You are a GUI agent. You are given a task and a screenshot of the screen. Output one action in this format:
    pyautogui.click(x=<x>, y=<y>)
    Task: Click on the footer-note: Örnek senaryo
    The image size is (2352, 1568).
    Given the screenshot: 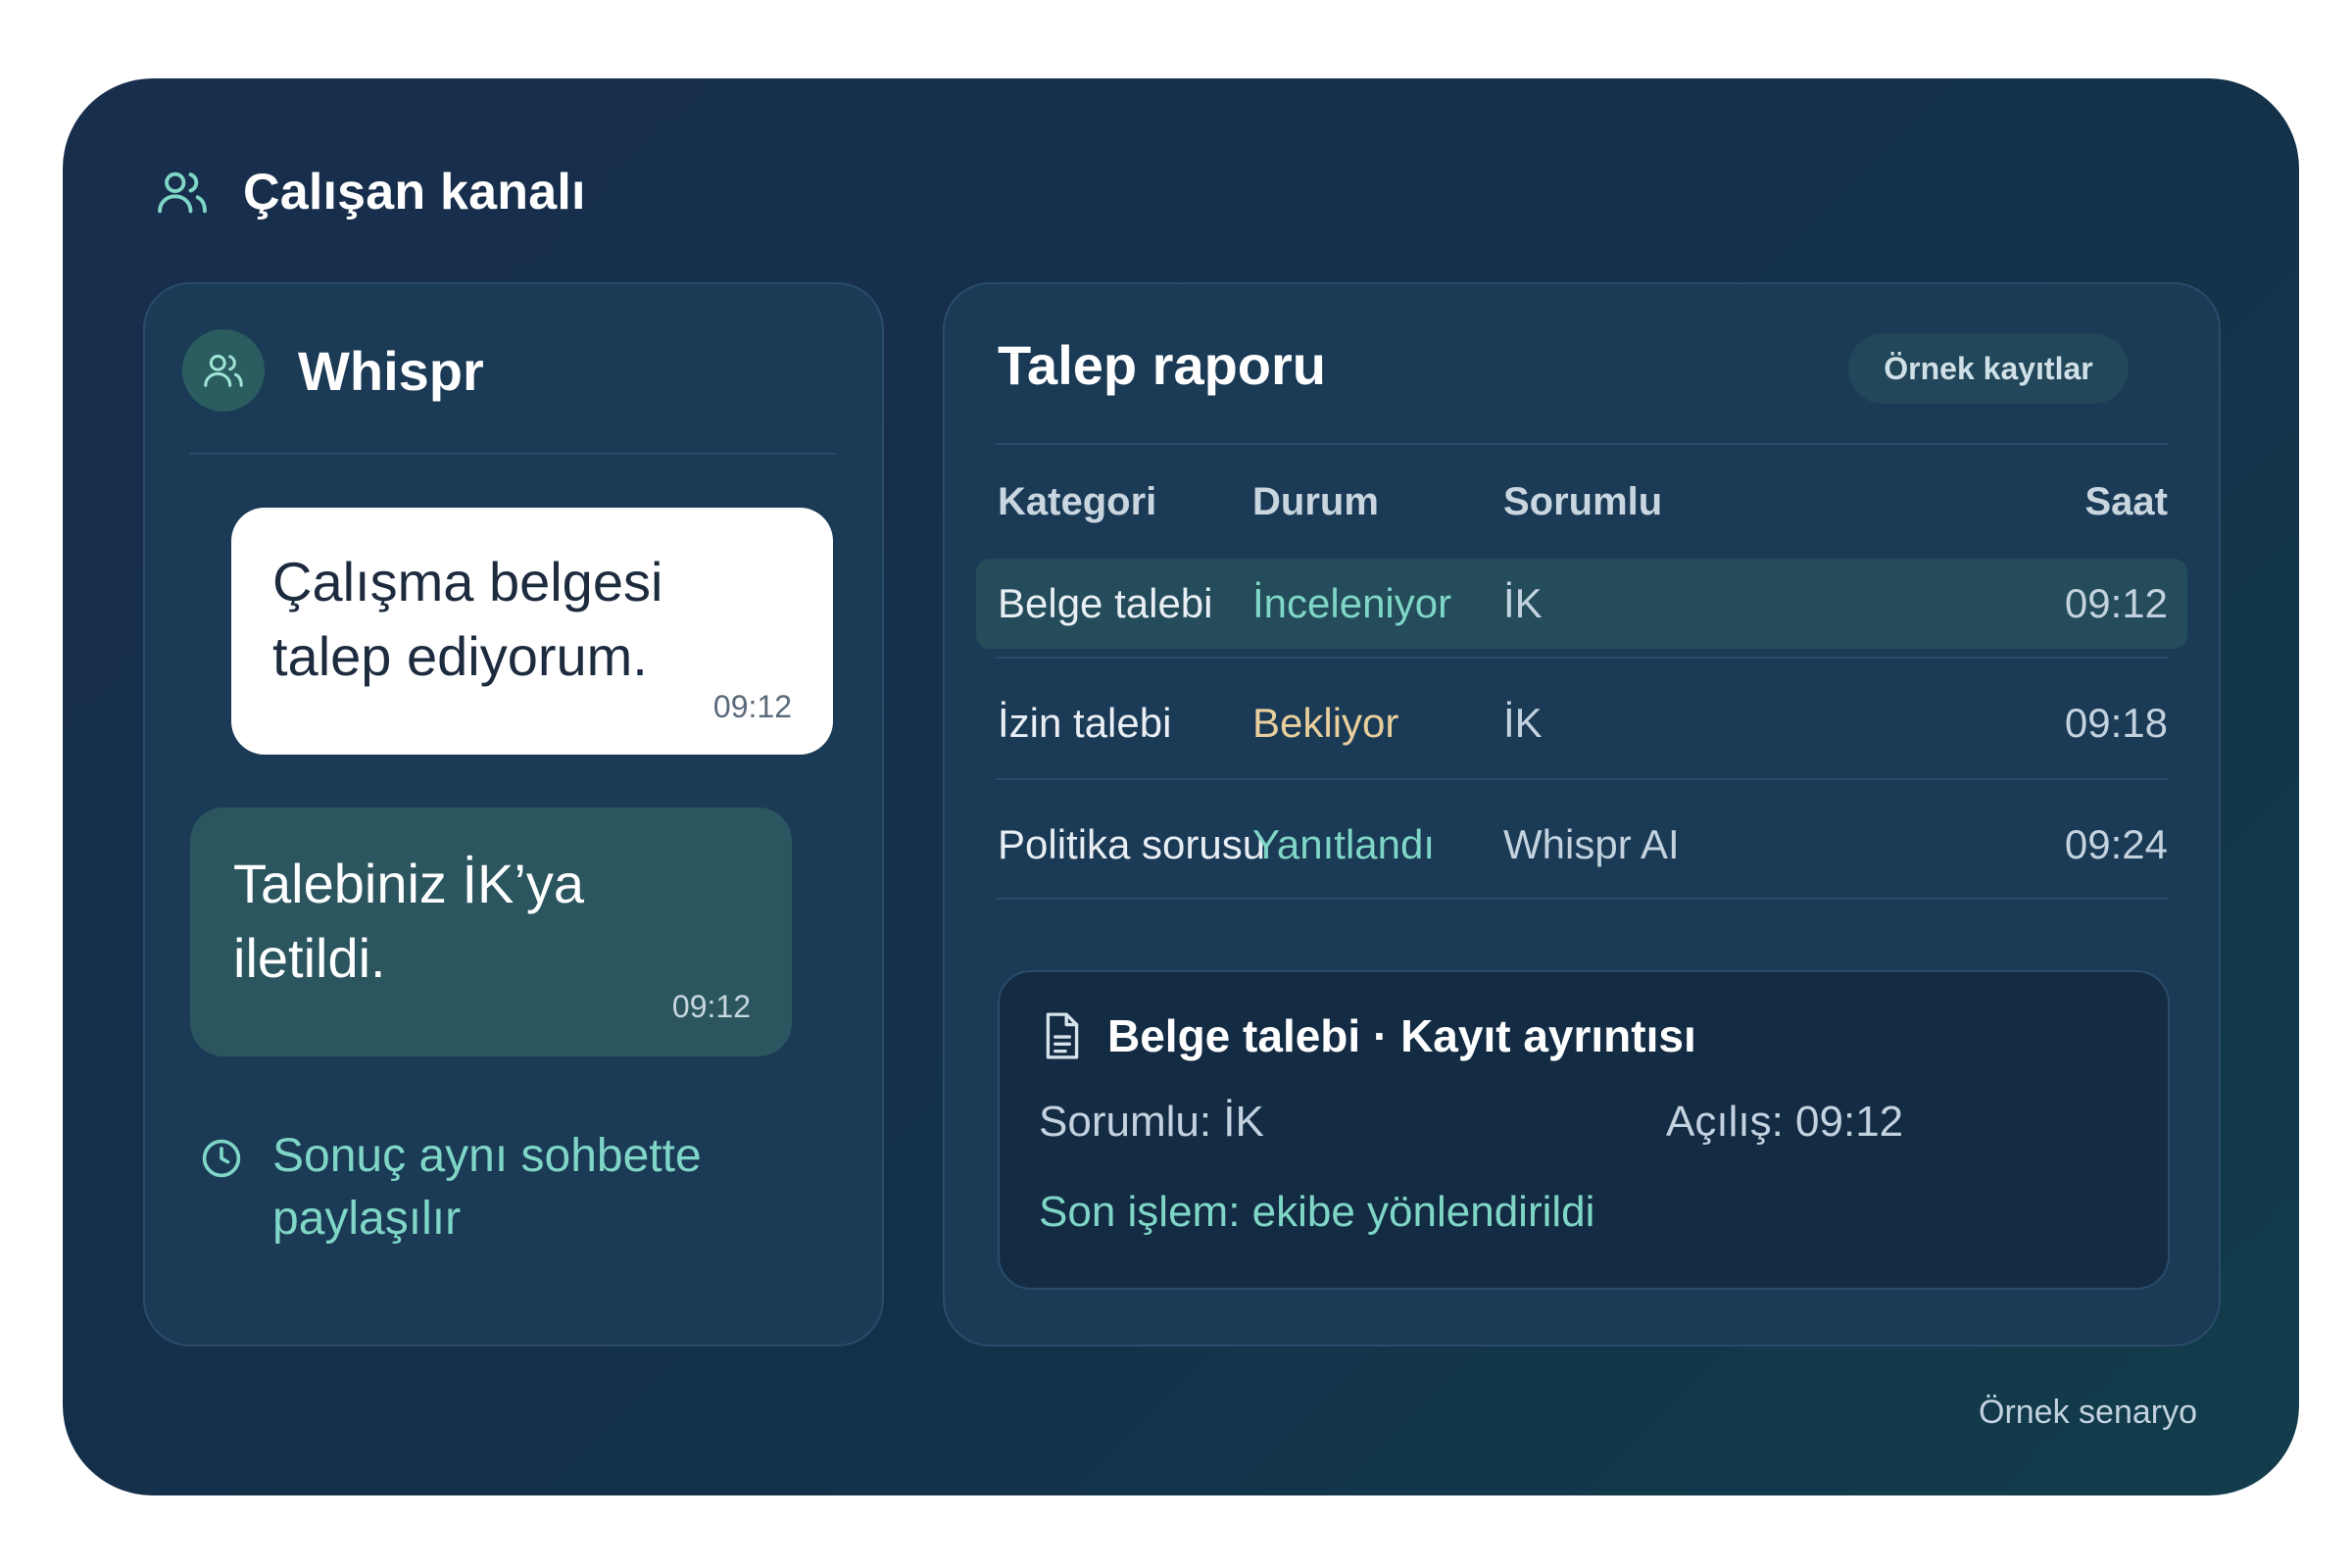 What is the action you would take?
    pyautogui.click(x=2088, y=1412)
    